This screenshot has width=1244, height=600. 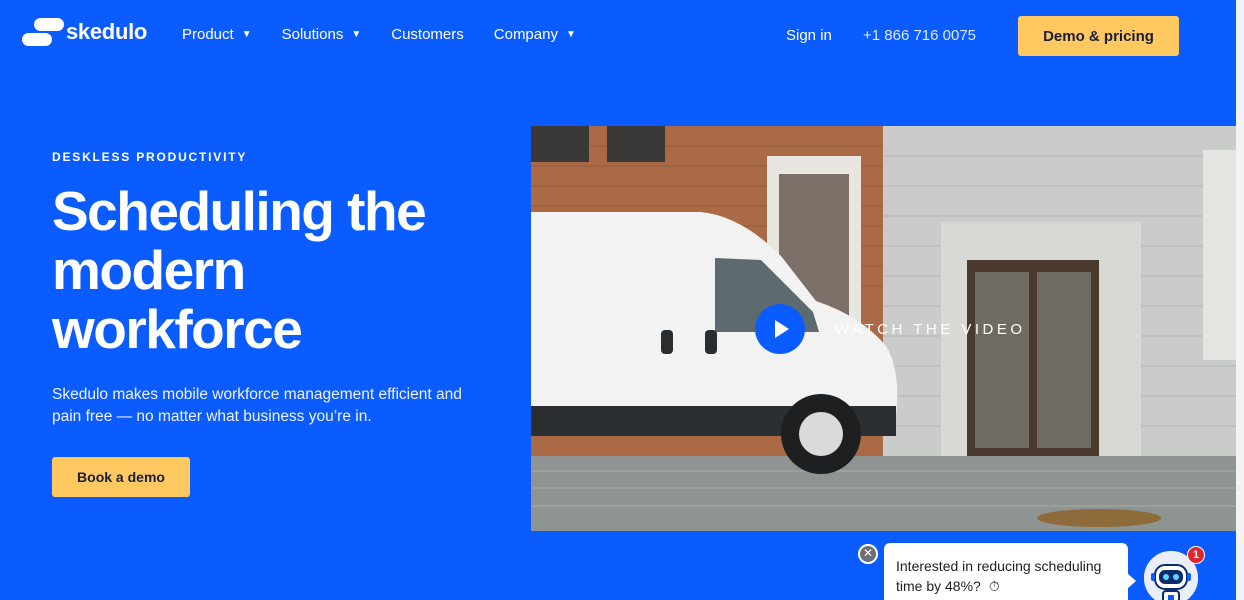 What do you see at coordinates (930, 329) in the screenshot?
I see `watch-video-label: WATCH THE VIDEO` at bounding box center [930, 329].